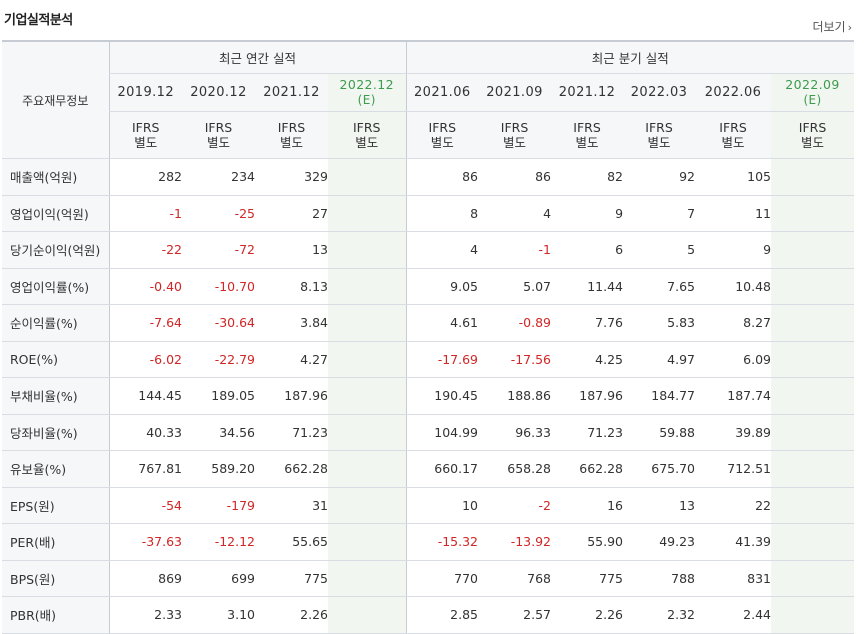  I want to click on period-header: 2022.12 (E), so click(367, 92).